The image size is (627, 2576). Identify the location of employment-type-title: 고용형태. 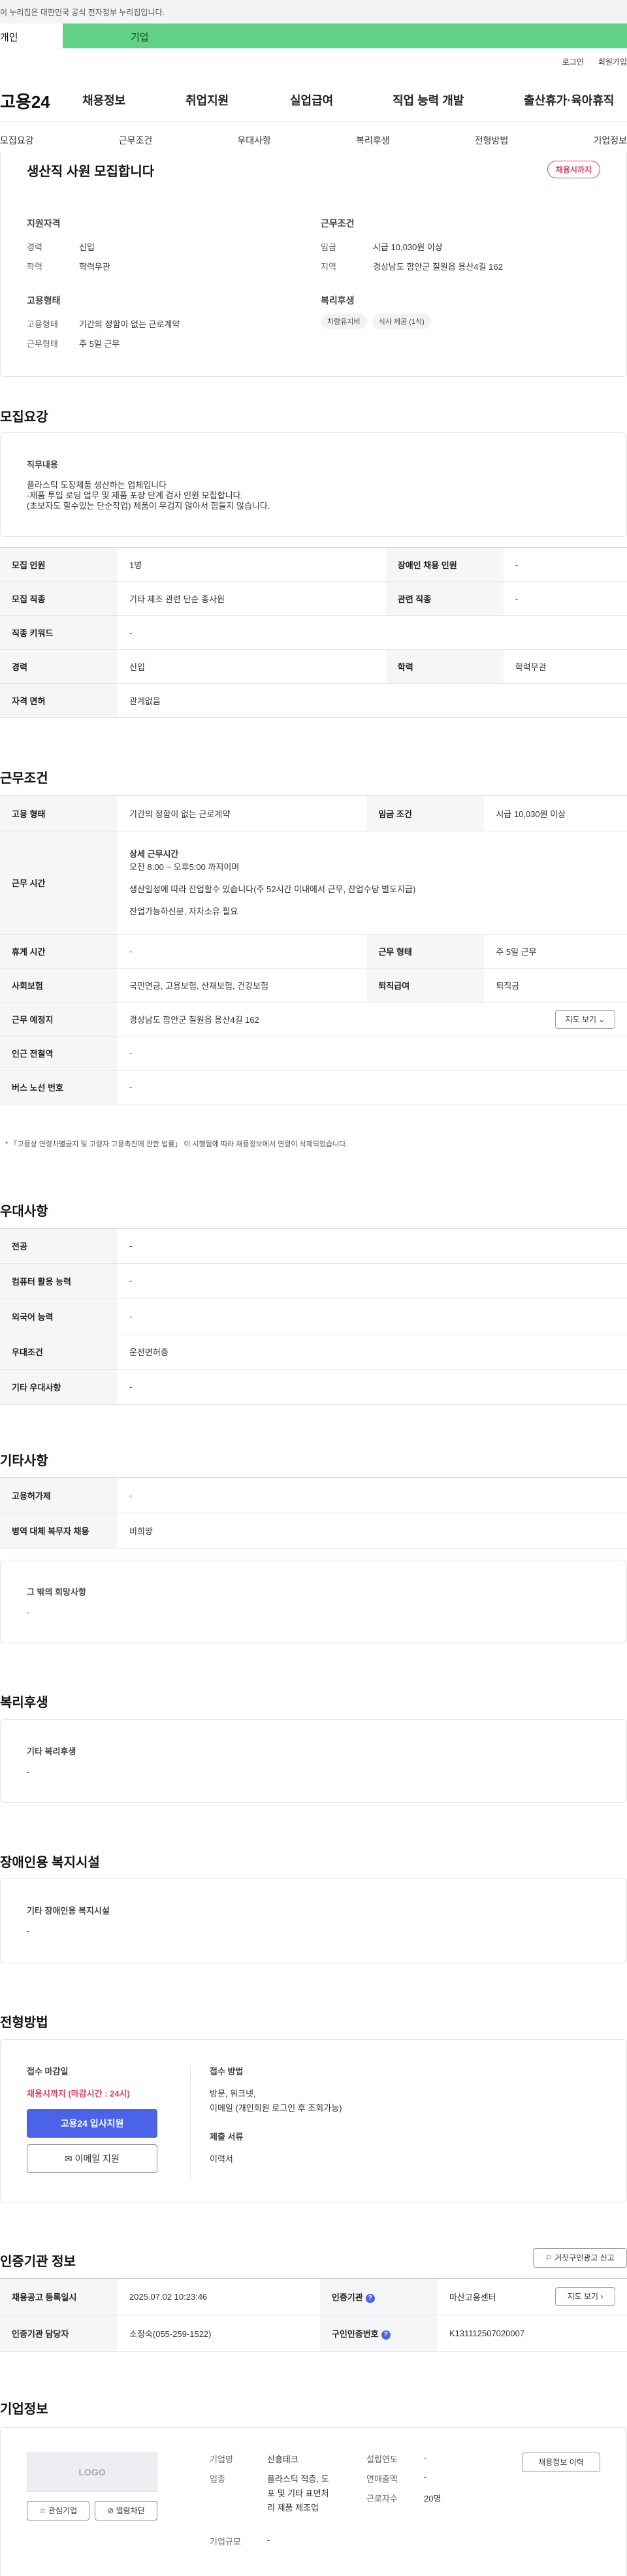
(44, 300).